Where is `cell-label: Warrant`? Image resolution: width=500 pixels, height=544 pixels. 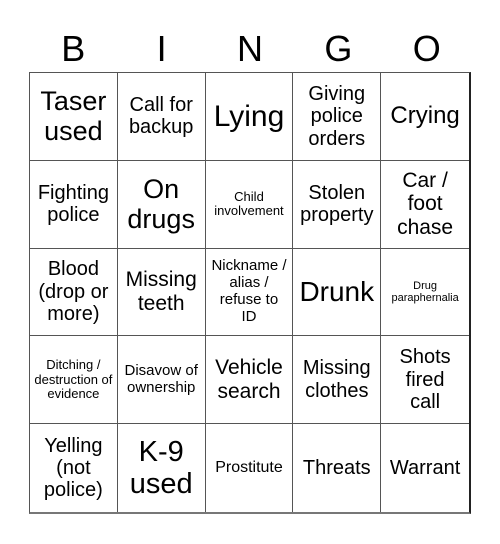
cell-label: Warrant is located at coordinates (425, 467).